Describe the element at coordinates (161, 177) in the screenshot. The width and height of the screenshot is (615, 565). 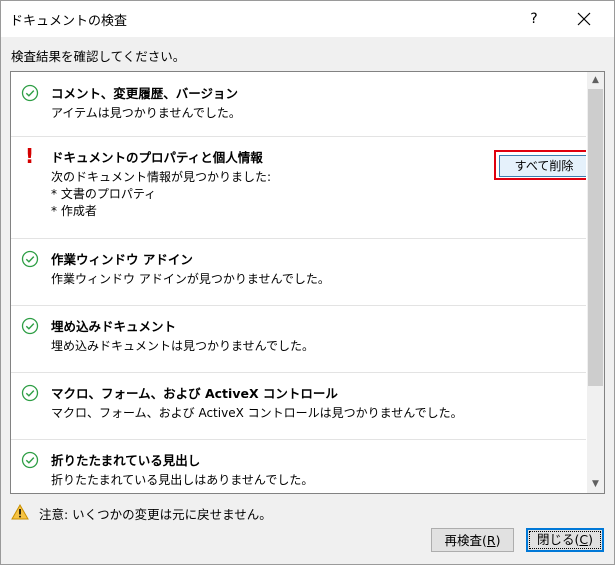
I see `result-line: 次のドキュメント情報が見つかりました:` at that location.